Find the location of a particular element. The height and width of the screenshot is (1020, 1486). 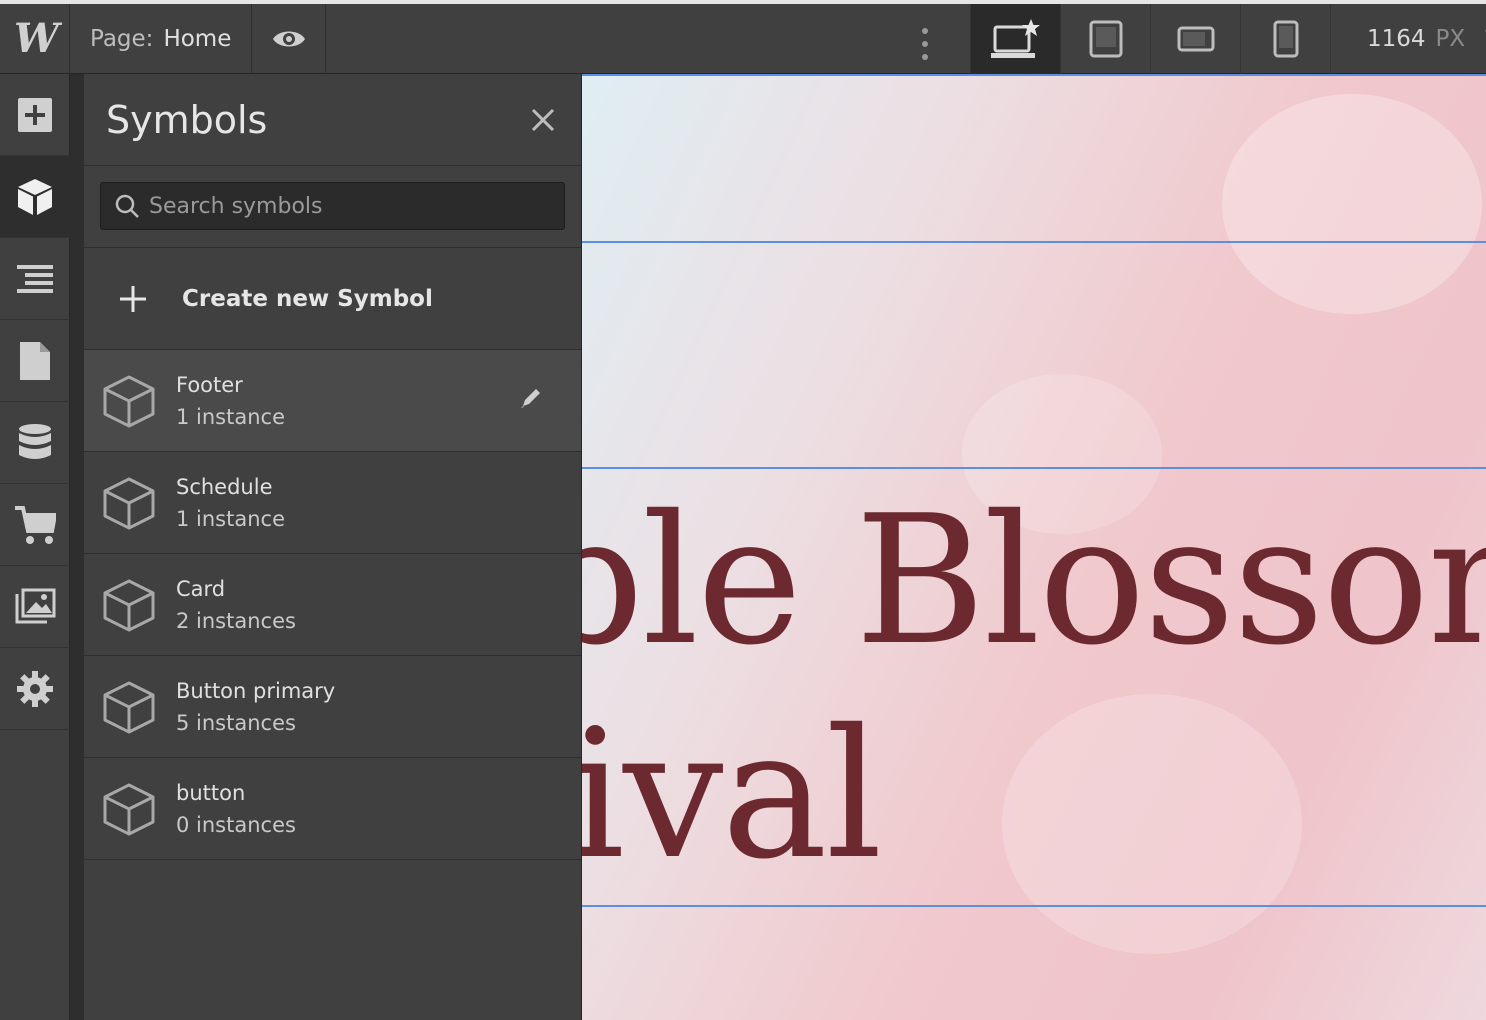

cart-icon is located at coordinates (35, 524).